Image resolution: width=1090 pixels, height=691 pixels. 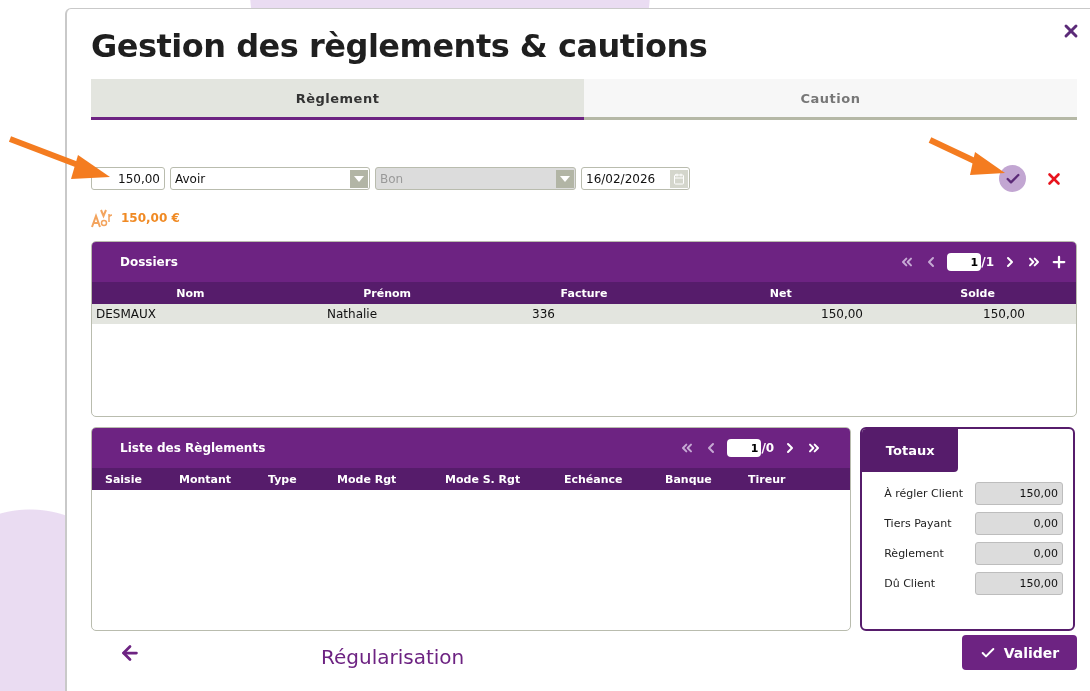 I want to click on table-row: DESMAUX Nathalie 336 150,00 150,00, so click(x=584, y=314).